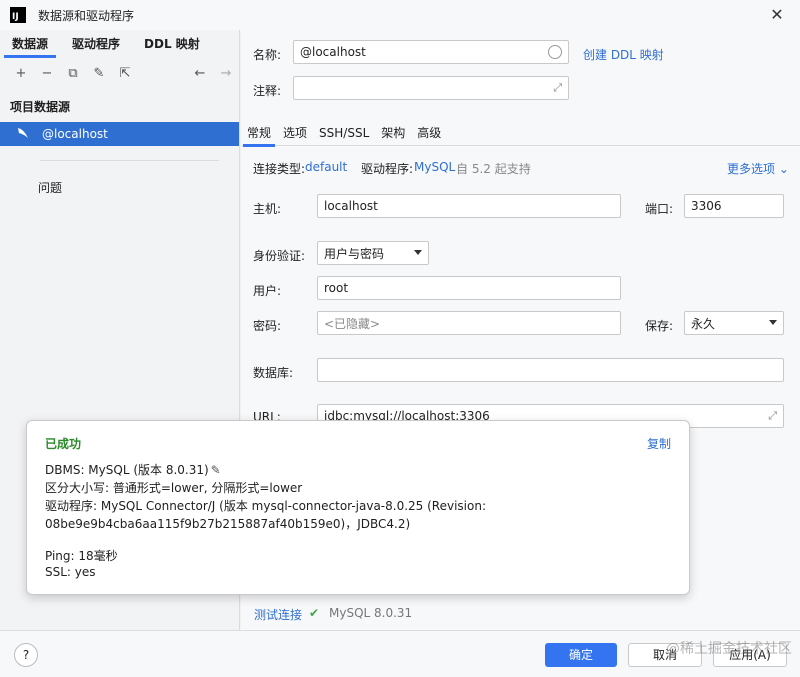  I want to click on more-options-link: 更多选项 ⌄, so click(758, 168).